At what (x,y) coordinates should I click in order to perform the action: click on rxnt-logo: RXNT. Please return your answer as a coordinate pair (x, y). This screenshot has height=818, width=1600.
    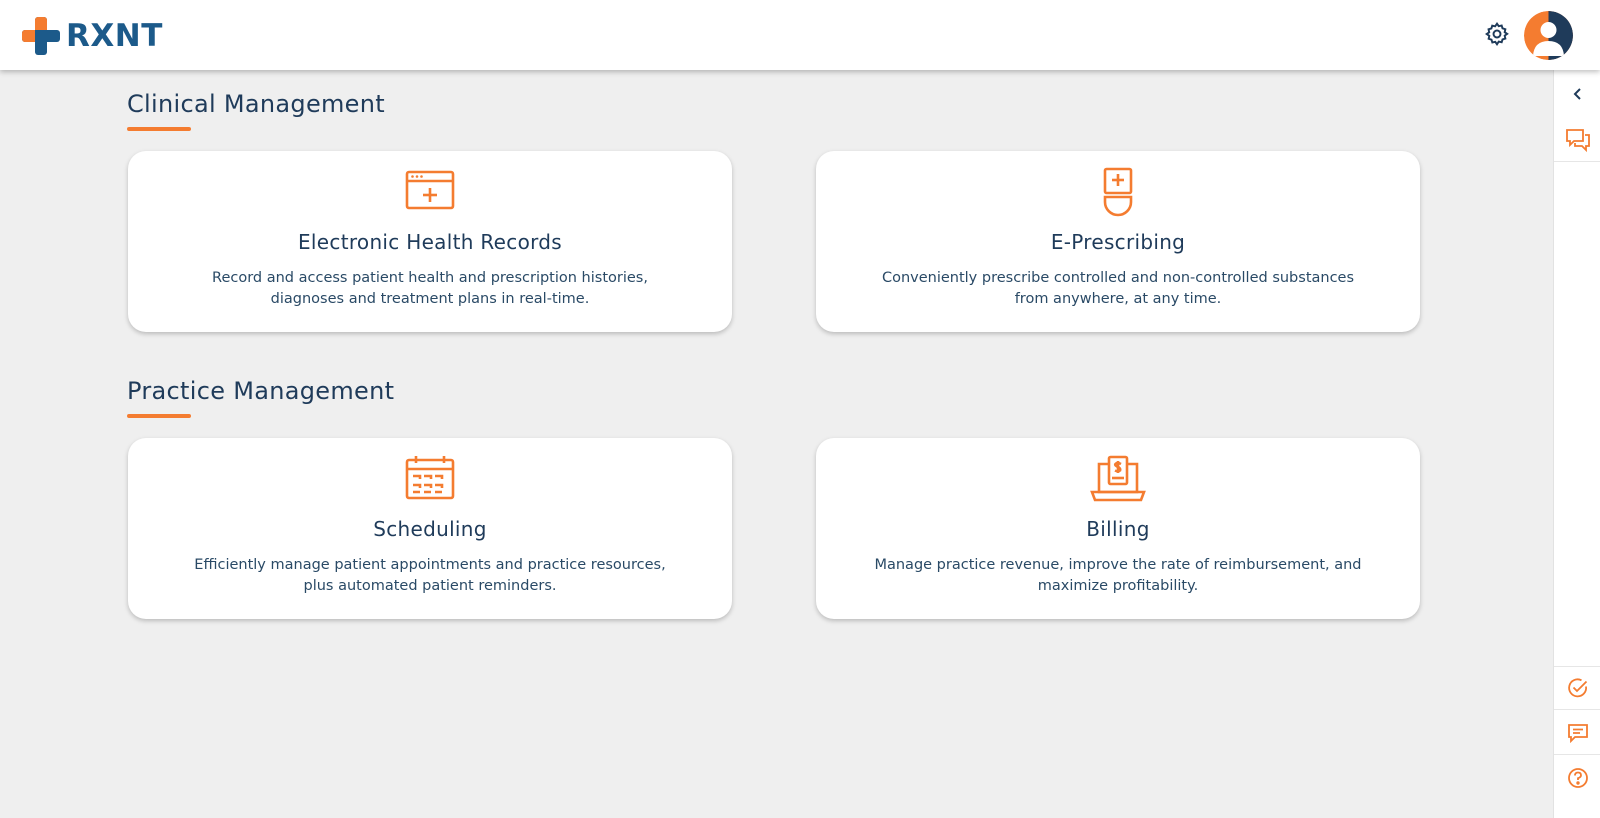
    Looking at the image, I should click on (92, 36).